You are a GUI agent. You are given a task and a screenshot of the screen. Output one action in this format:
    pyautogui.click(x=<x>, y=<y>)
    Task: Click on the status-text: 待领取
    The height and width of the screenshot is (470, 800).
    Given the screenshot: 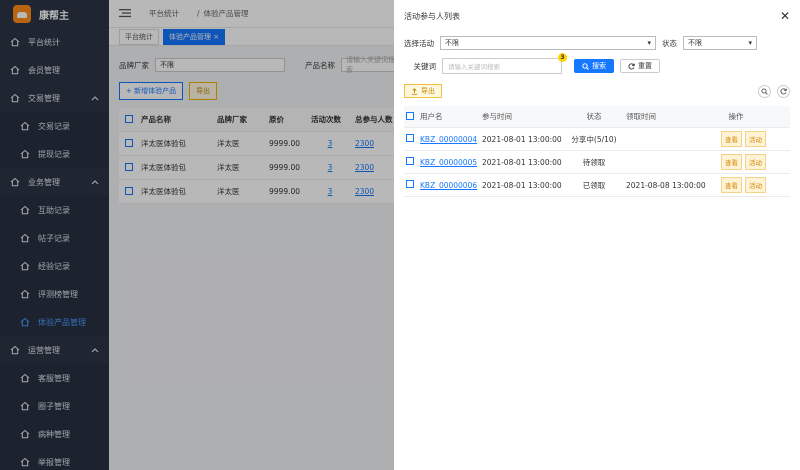 What is the action you would take?
    pyautogui.click(x=594, y=162)
    